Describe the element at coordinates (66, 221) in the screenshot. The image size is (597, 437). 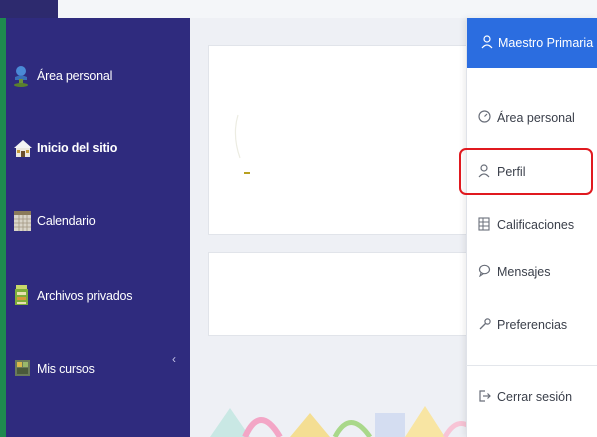
I see `sidebar-item-label: Calendario` at that location.